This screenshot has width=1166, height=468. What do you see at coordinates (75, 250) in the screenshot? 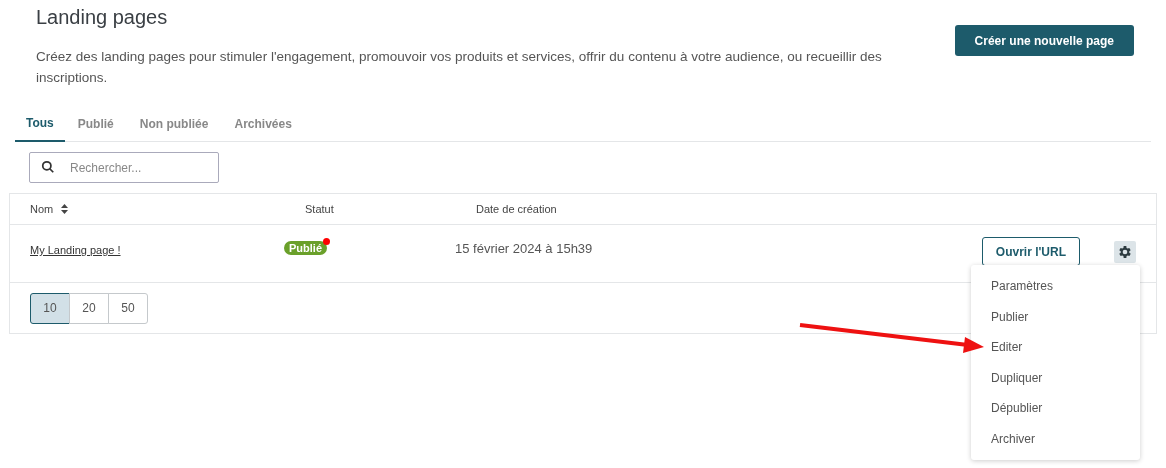
I see `page-link: My Landing page !` at bounding box center [75, 250].